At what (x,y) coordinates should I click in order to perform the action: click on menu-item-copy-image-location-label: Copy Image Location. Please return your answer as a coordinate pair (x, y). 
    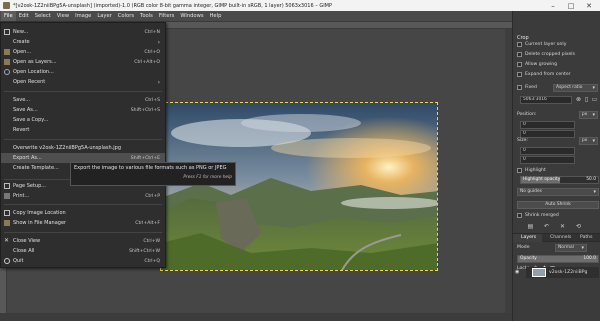
    Looking at the image, I should click on (39, 213).